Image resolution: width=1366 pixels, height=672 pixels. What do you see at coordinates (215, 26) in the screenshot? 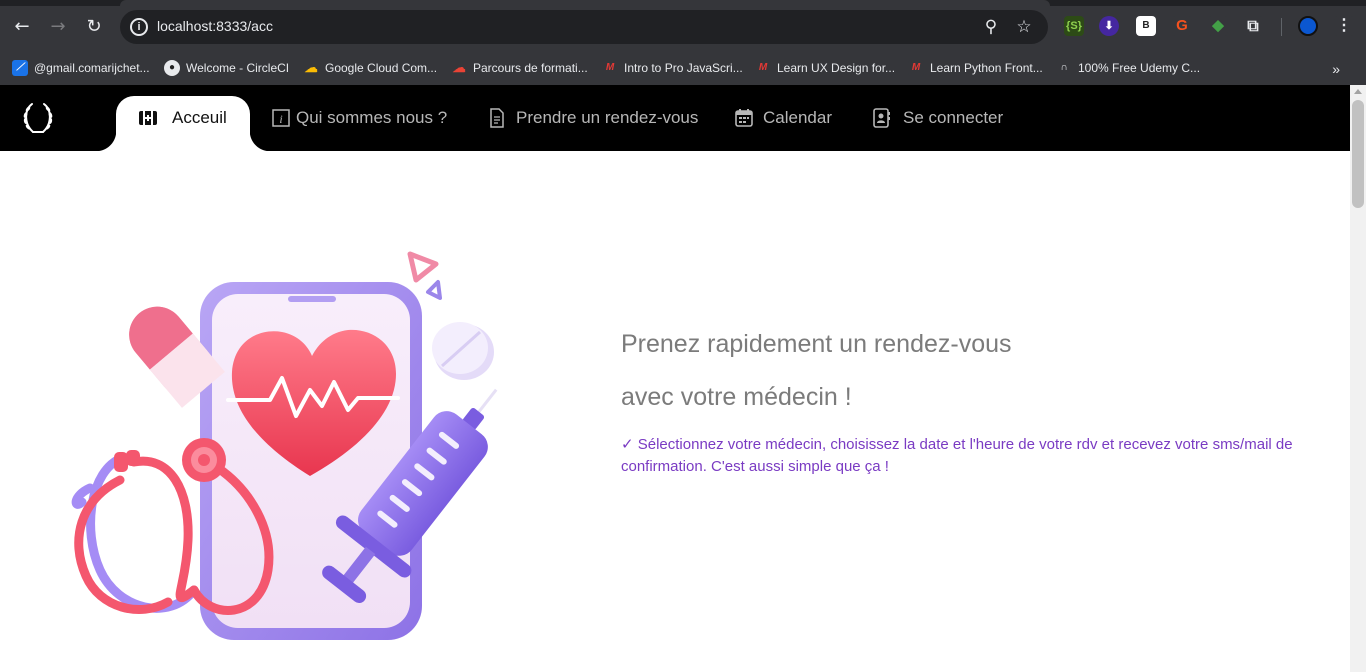
I see `url-text: localhost:8333/acc` at bounding box center [215, 26].